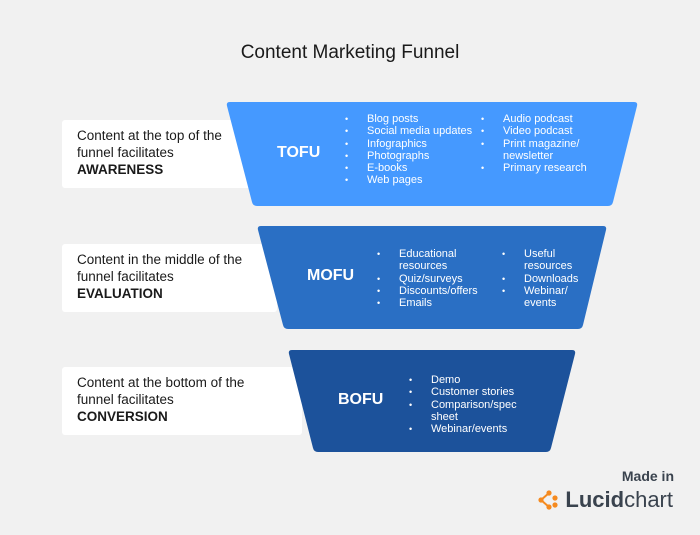 The width and height of the screenshot is (700, 535). I want to click on list-item: Audio podcast, so click(536, 119).